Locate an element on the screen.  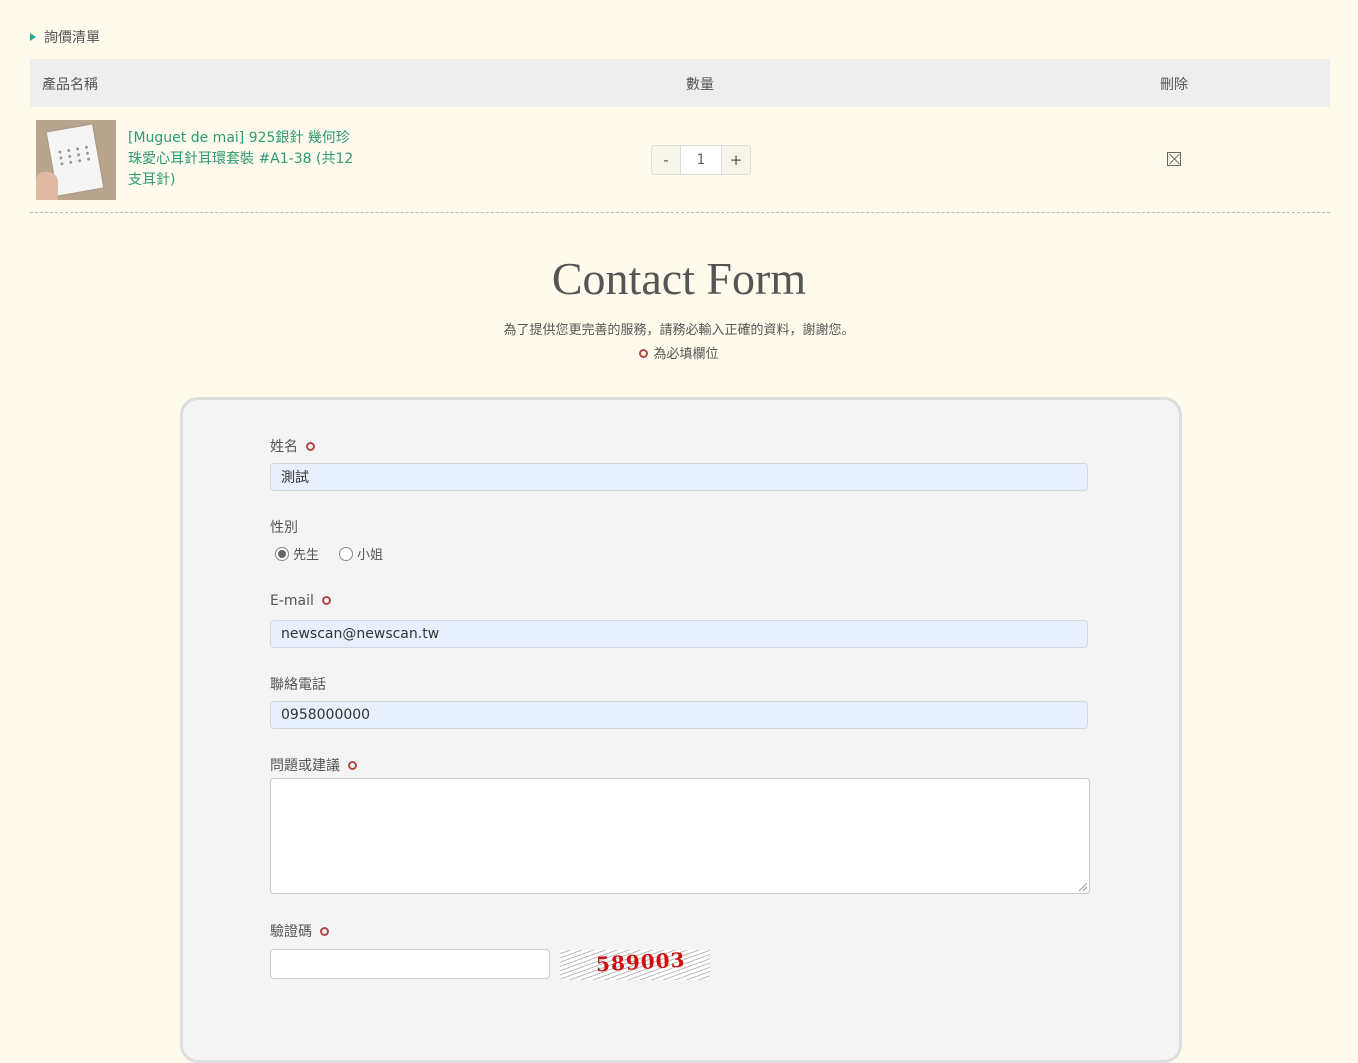
form-title: Contact Form is located at coordinates (679, 278).